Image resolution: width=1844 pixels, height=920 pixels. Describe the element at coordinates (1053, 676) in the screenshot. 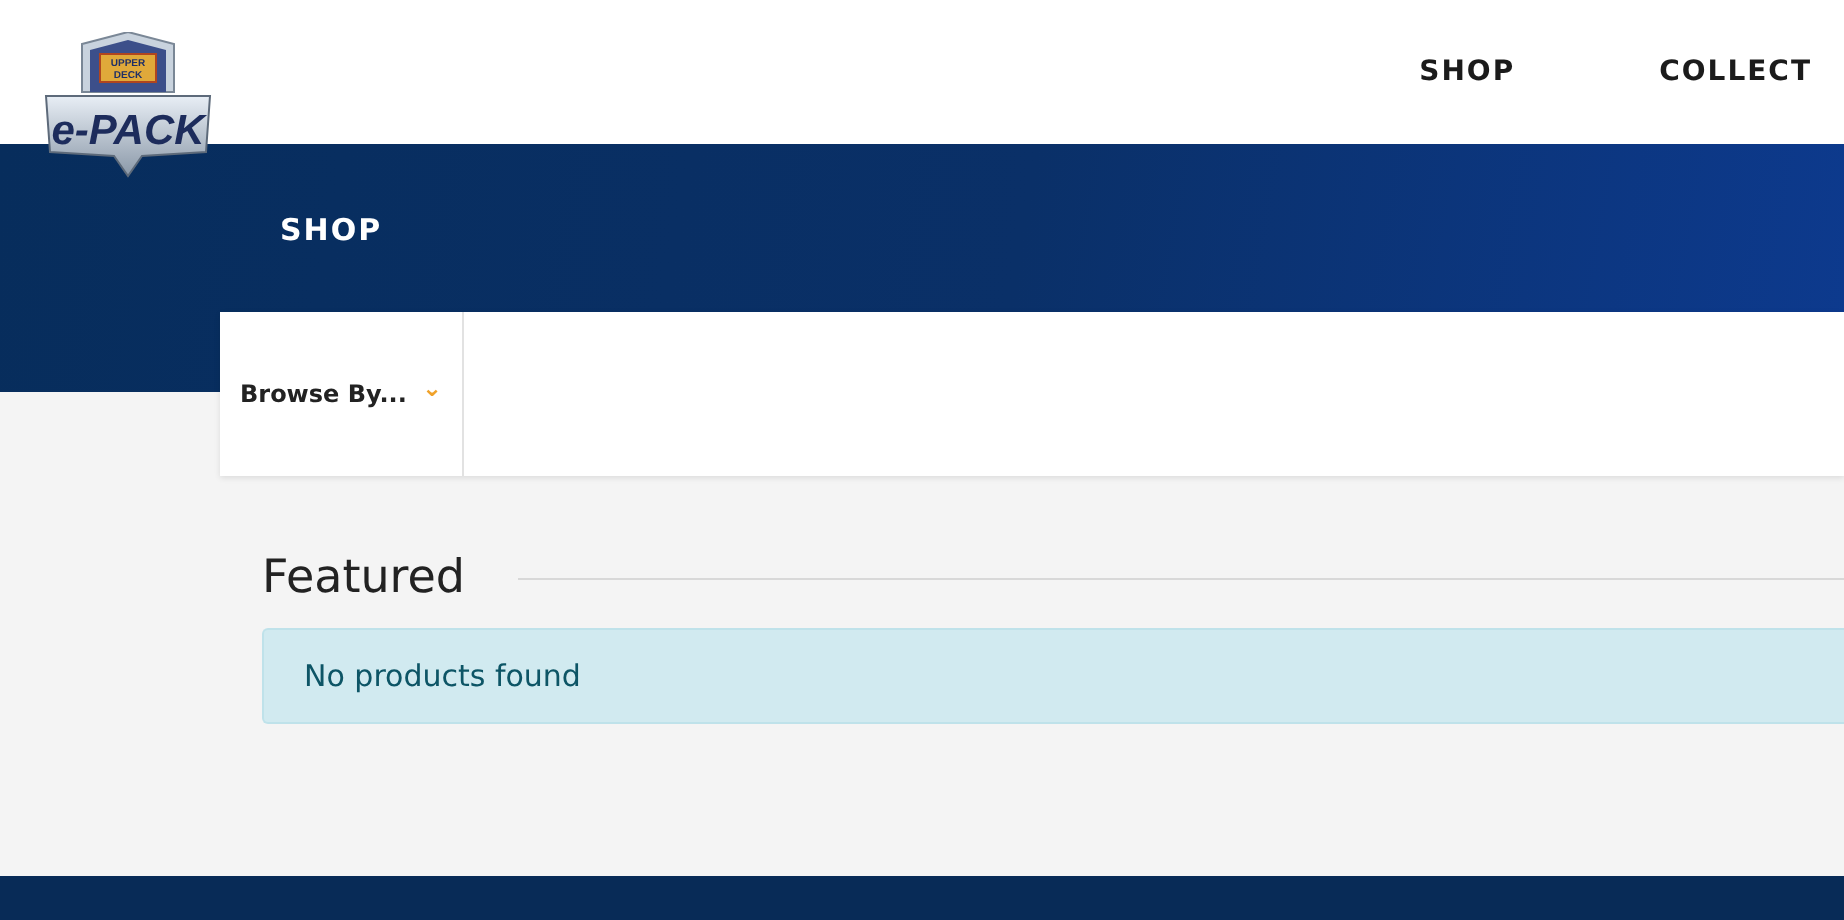

I see `info-alert: No products found` at that location.